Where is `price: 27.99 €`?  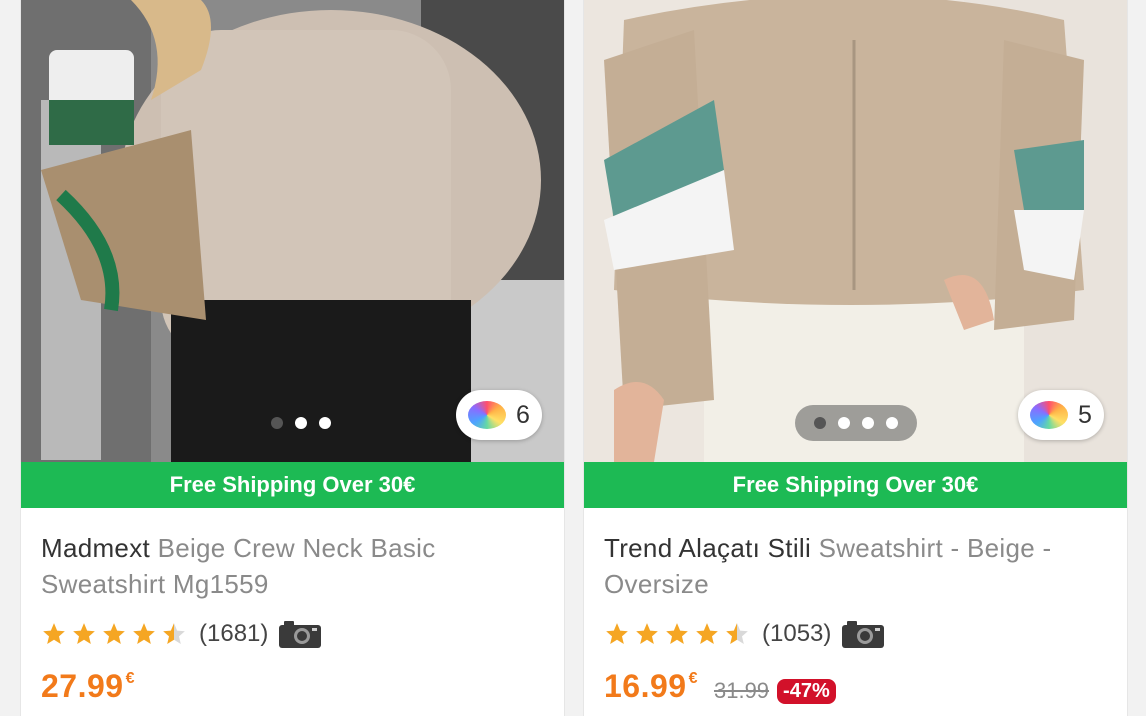
price: 27.99 € is located at coordinates (88, 686).